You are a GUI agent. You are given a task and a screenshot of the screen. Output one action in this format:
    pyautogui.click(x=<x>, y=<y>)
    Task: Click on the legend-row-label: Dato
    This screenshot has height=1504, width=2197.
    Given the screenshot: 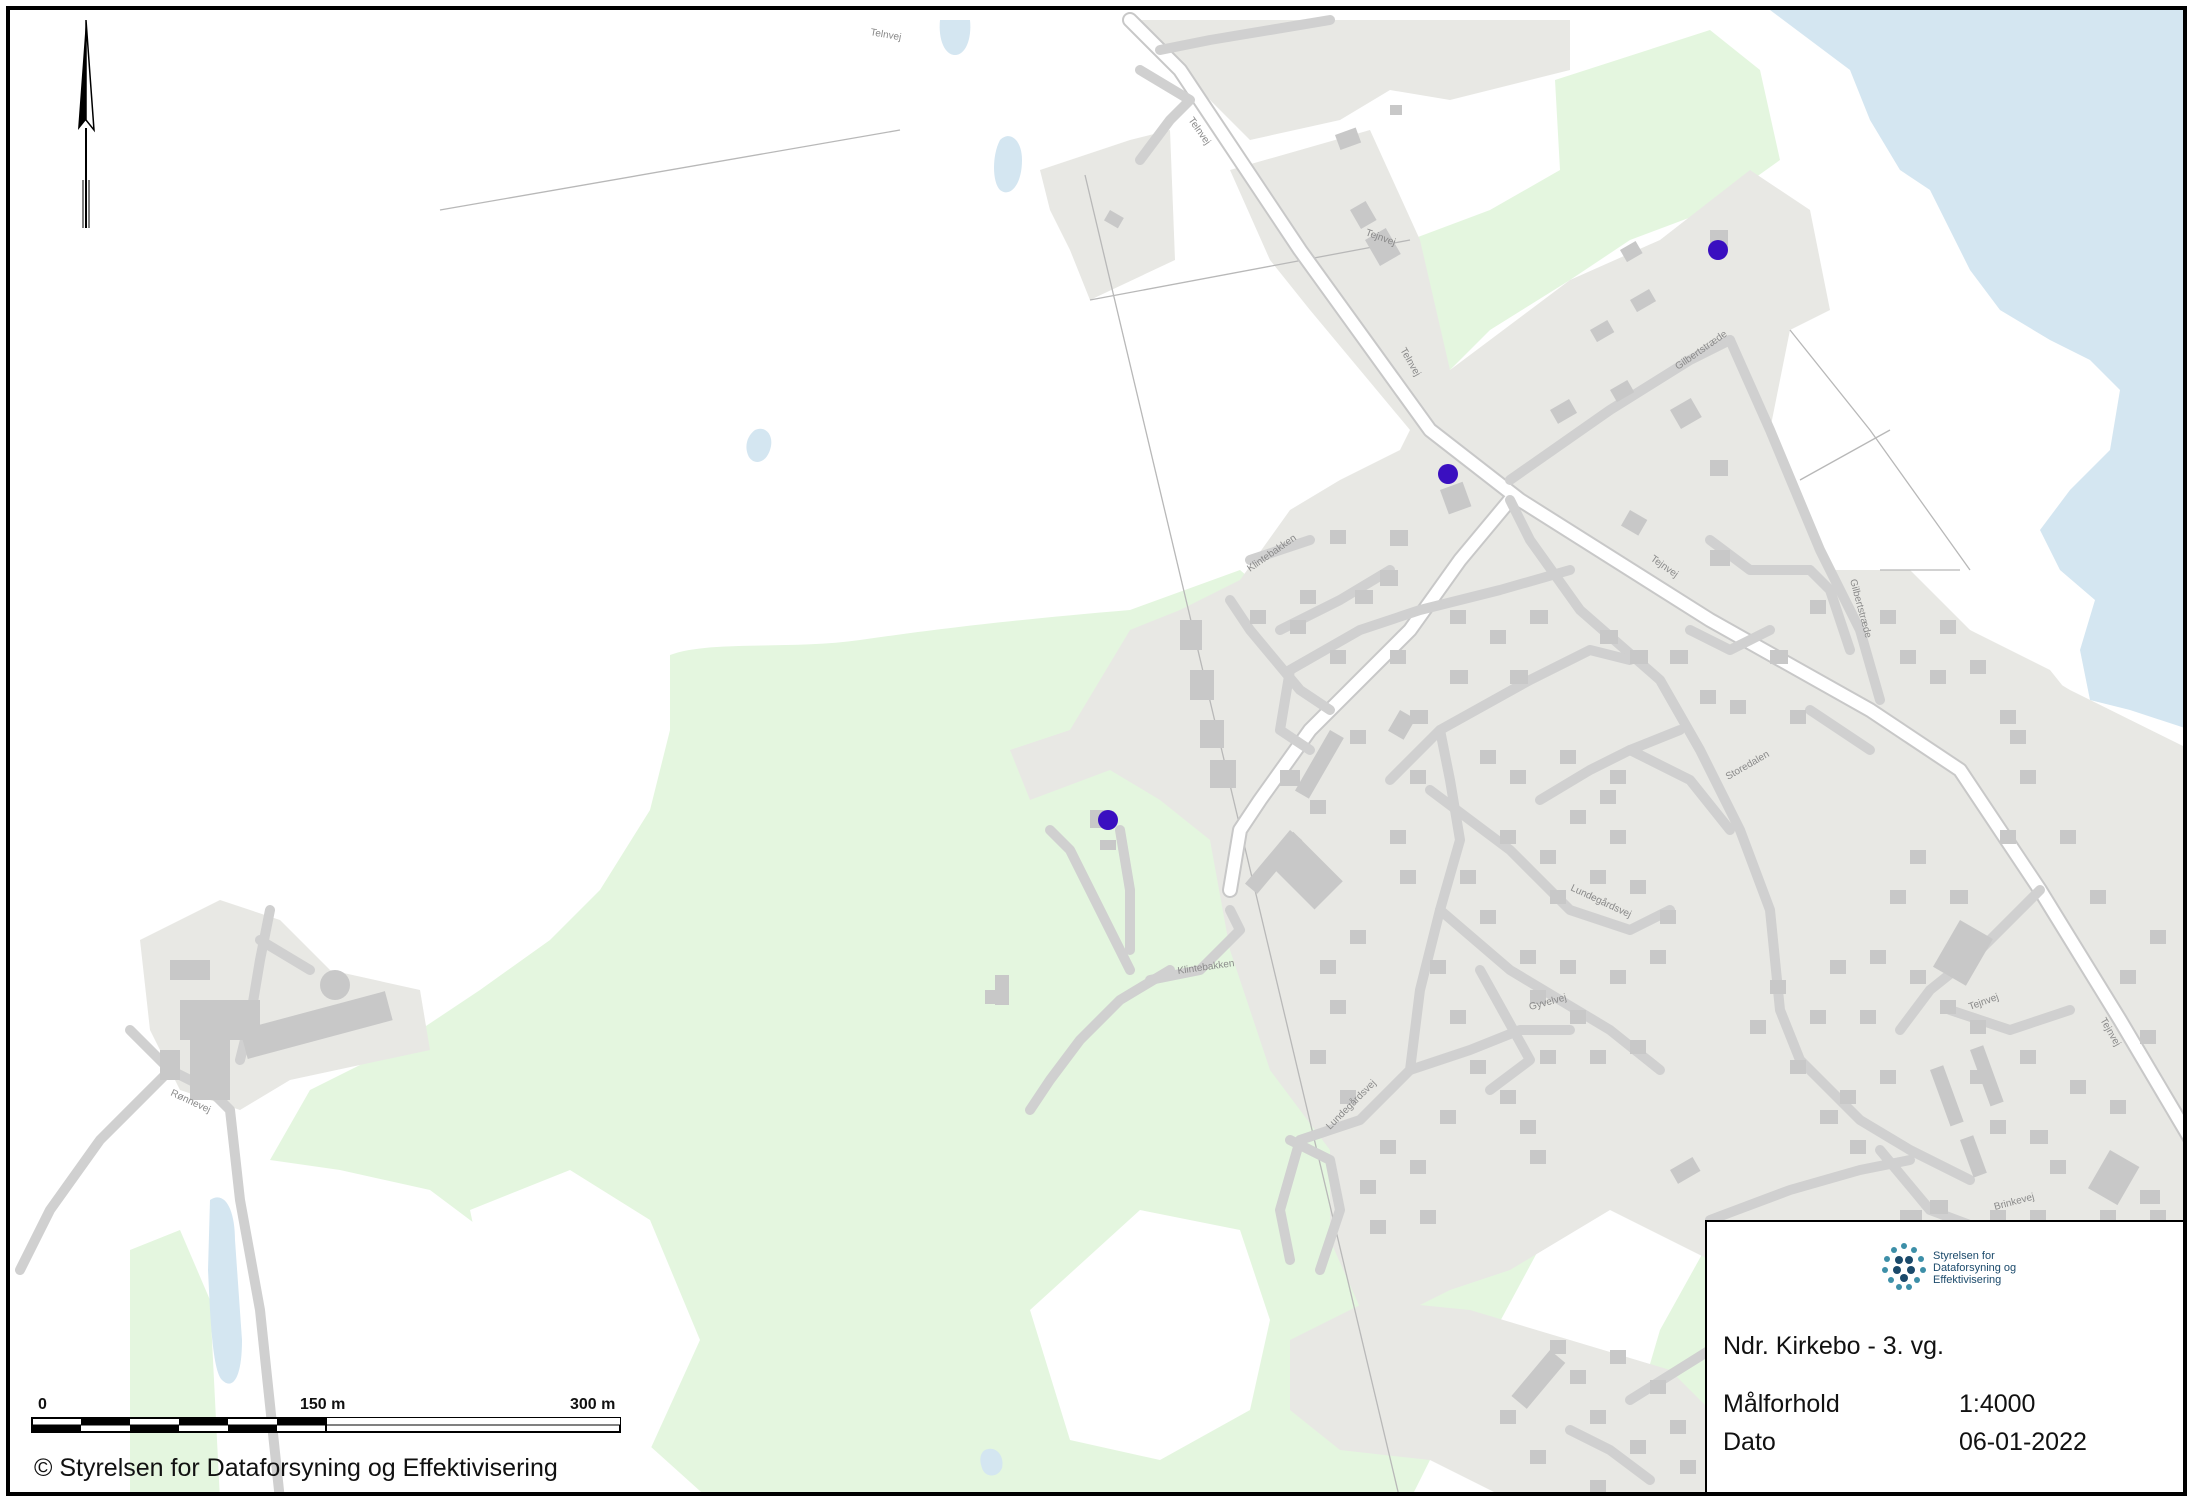 What is the action you would take?
    pyautogui.click(x=1749, y=1442)
    